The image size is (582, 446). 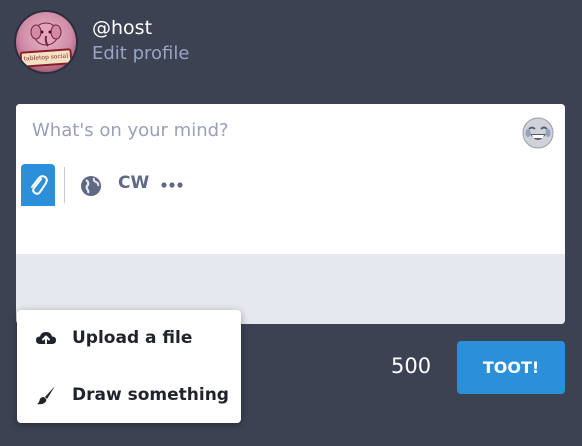 What do you see at coordinates (64, 185) in the screenshot?
I see `toolbar-divider` at bounding box center [64, 185].